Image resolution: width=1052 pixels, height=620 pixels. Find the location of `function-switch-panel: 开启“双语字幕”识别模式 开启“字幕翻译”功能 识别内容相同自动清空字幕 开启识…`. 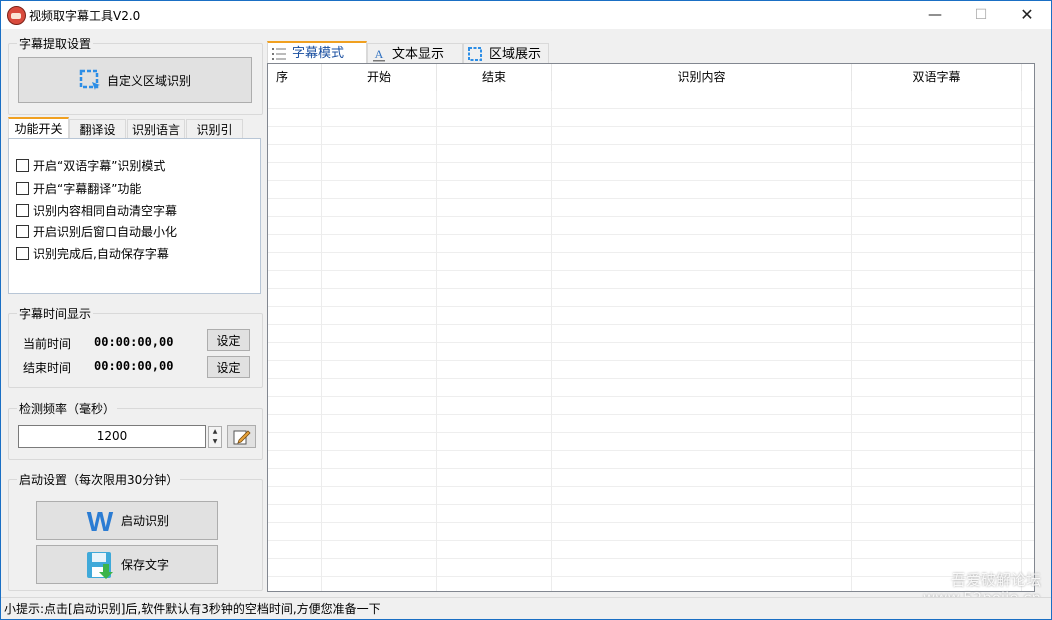

function-switch-panel: 开启“双语字幕”识别模式 开启“字幕翻译”功能 识别内容相同自动清空字幕 开启识… is located at coordinates (134, 216).